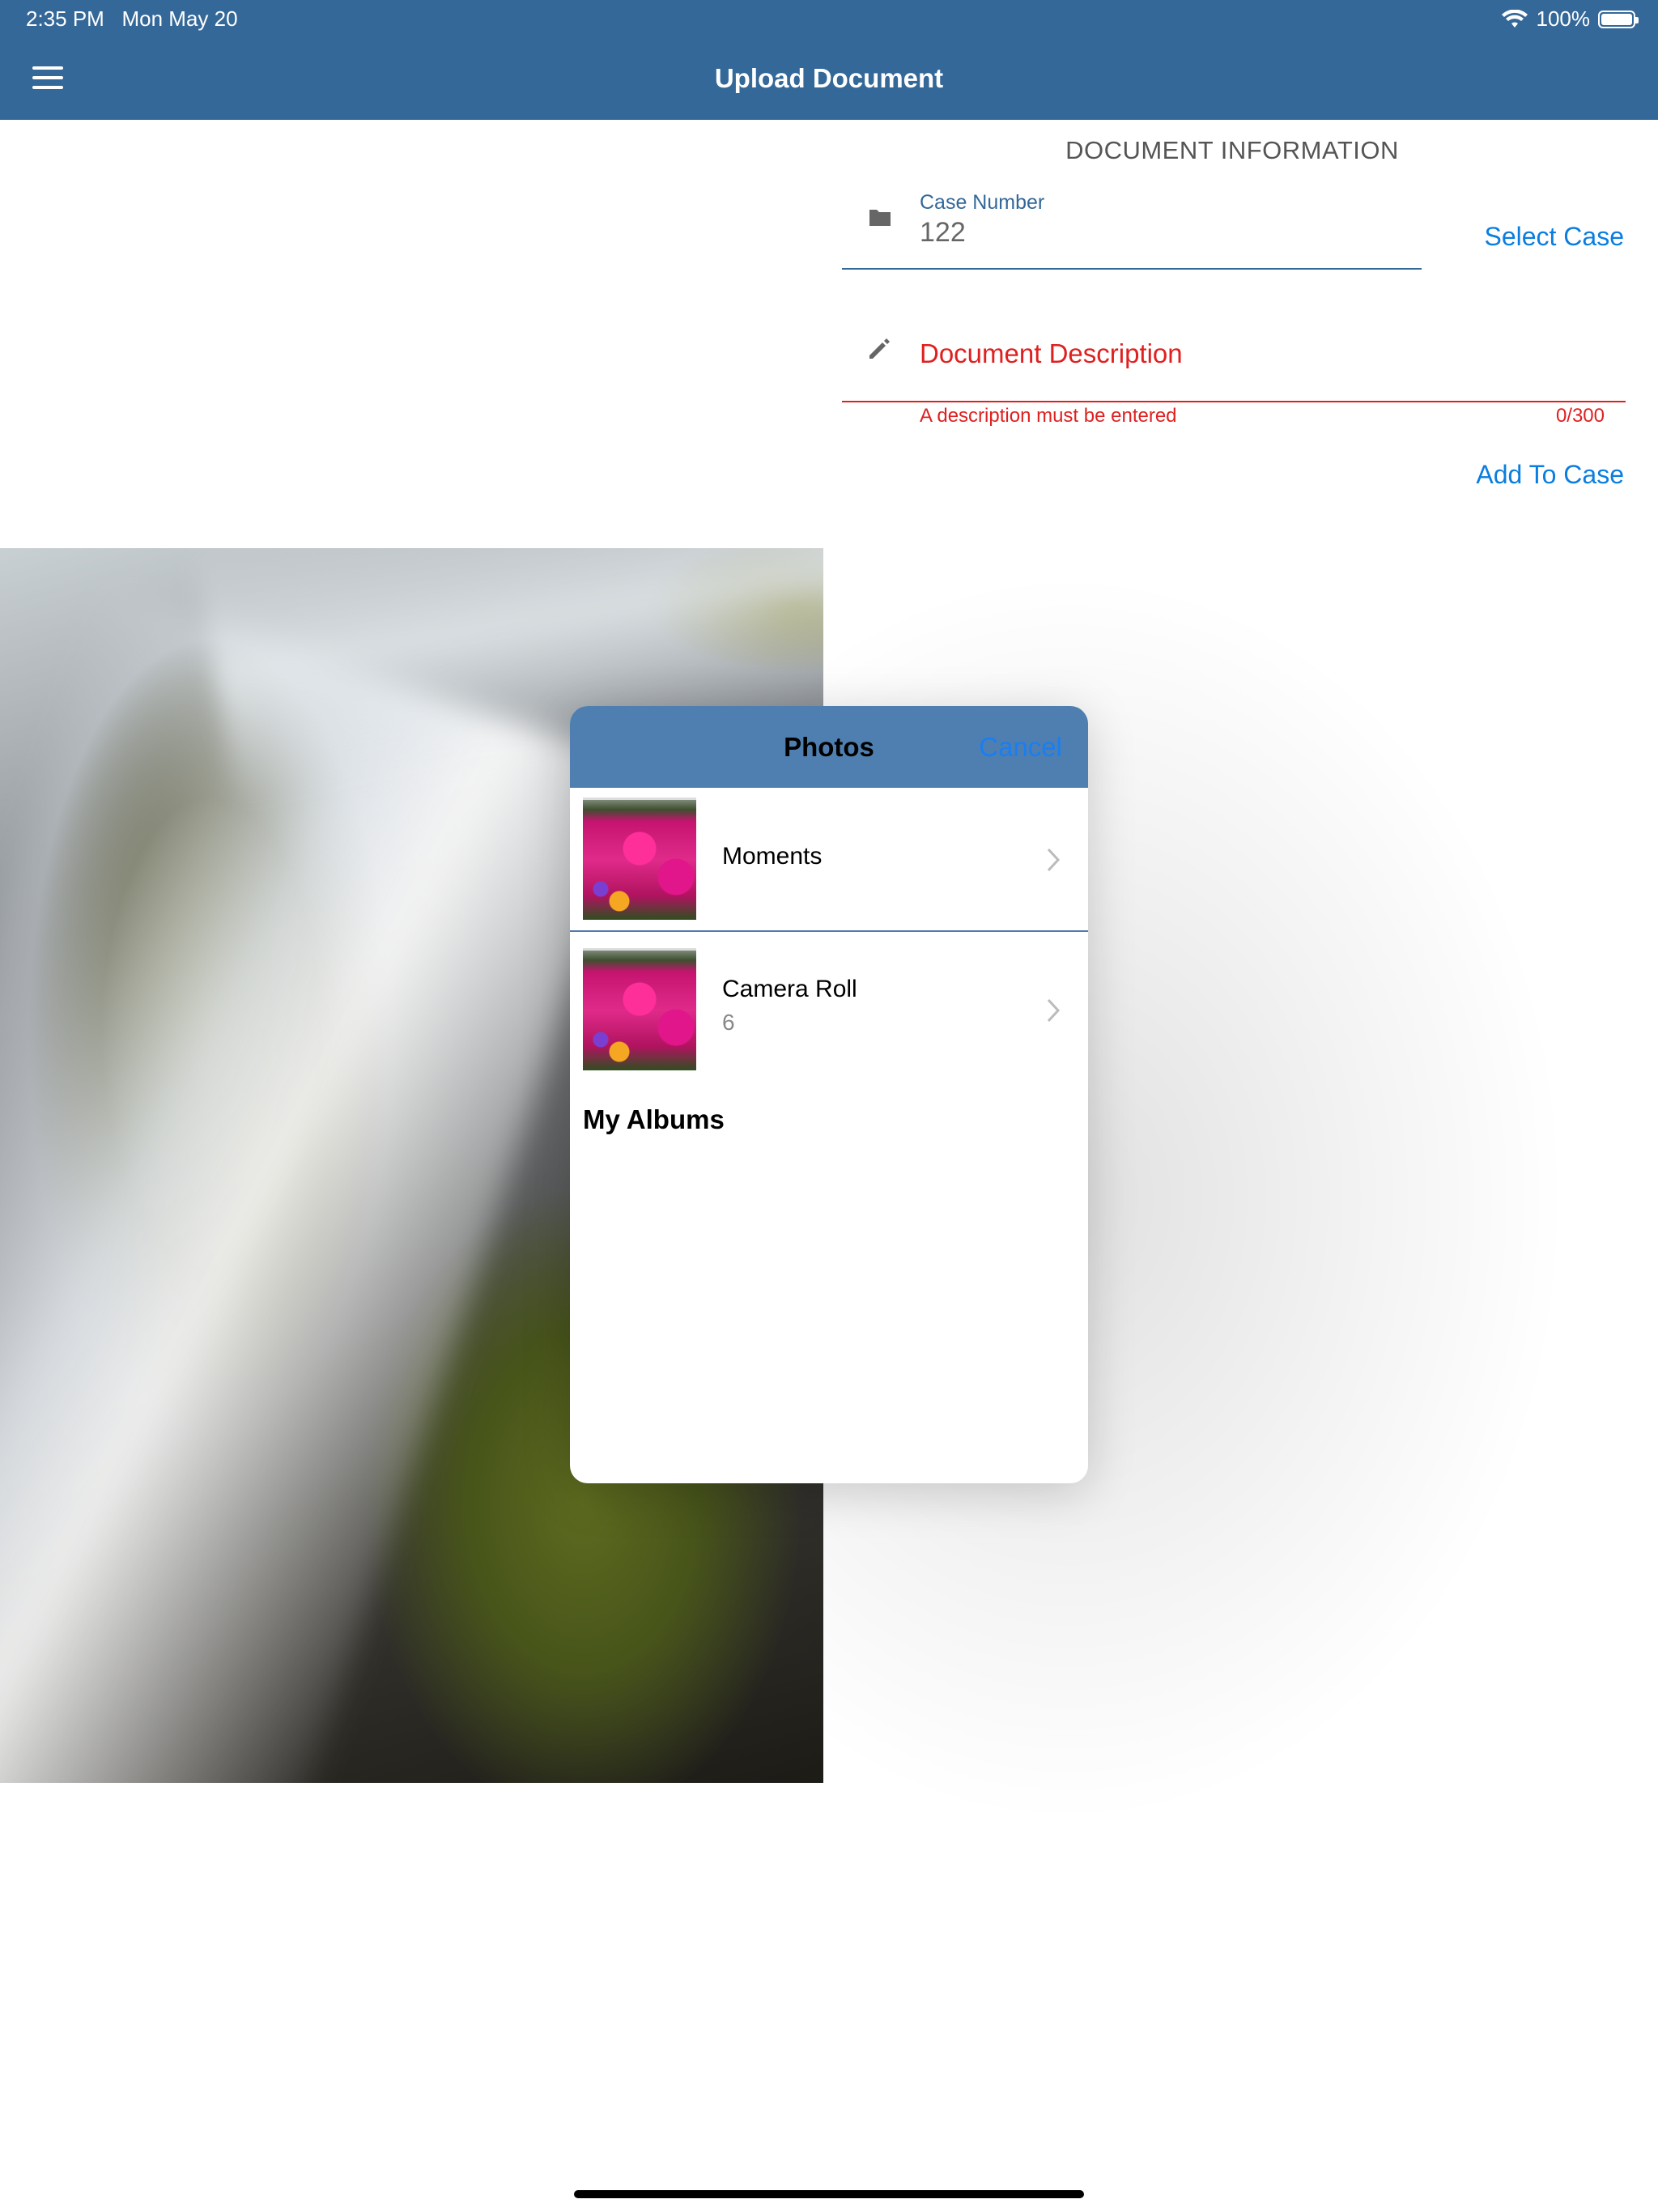 The width and height of the screenshot is (1658, 2212). I want to click on select-case-button: Select Case, so click(1554, 237).